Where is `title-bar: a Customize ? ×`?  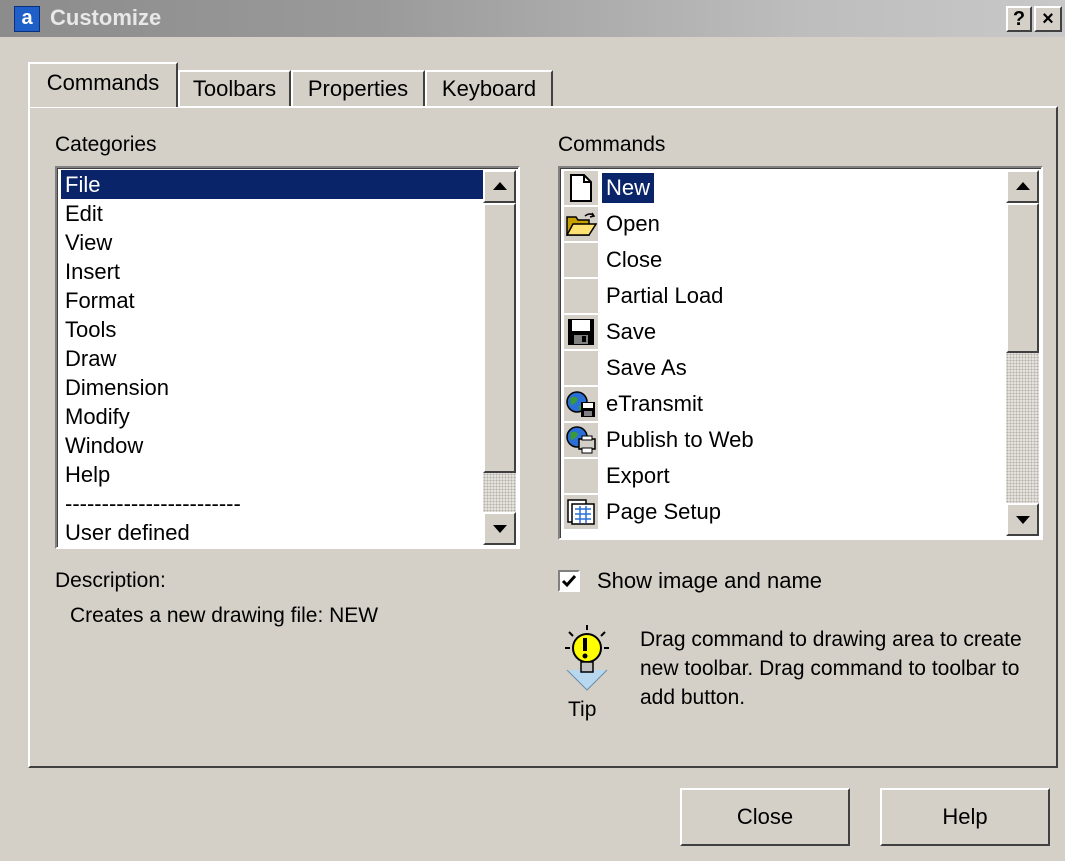 title-bar: a Customize ? × is located at coordinates (532, 18).